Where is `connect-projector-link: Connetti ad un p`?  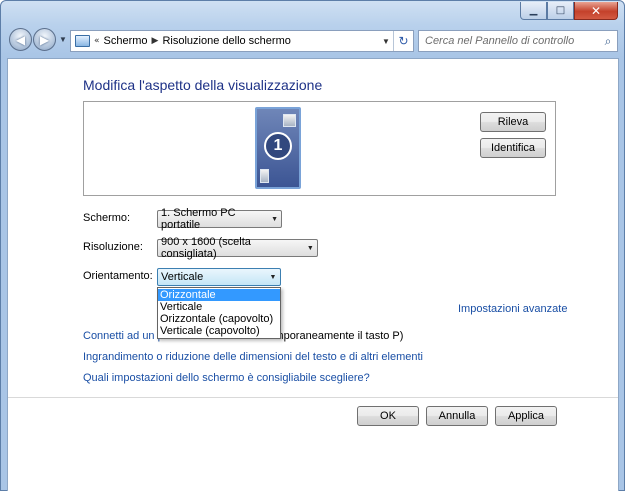
connect-projector-link: Connetti ad un p is located at coordinates (123, 336).